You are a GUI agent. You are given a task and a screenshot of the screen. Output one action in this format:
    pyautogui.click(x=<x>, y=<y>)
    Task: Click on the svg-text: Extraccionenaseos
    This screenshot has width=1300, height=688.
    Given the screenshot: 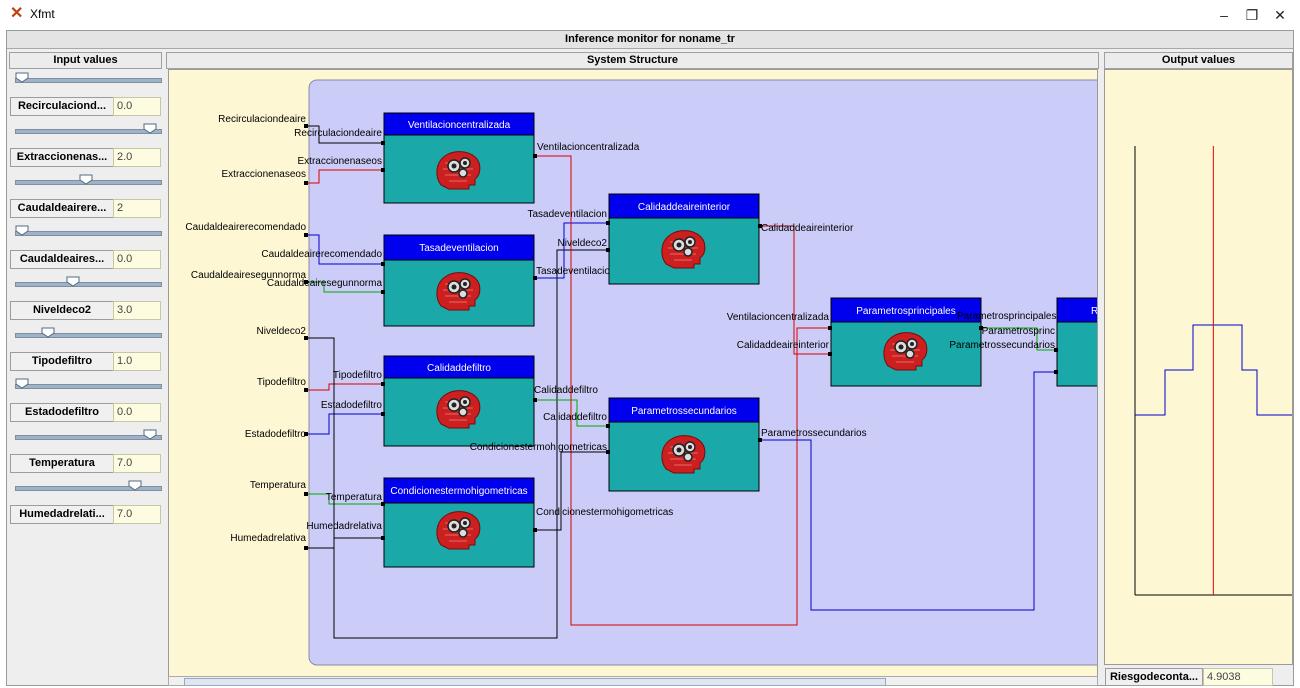 What is the action you would take?
    pyautogui.click(x=340, y=161)
    